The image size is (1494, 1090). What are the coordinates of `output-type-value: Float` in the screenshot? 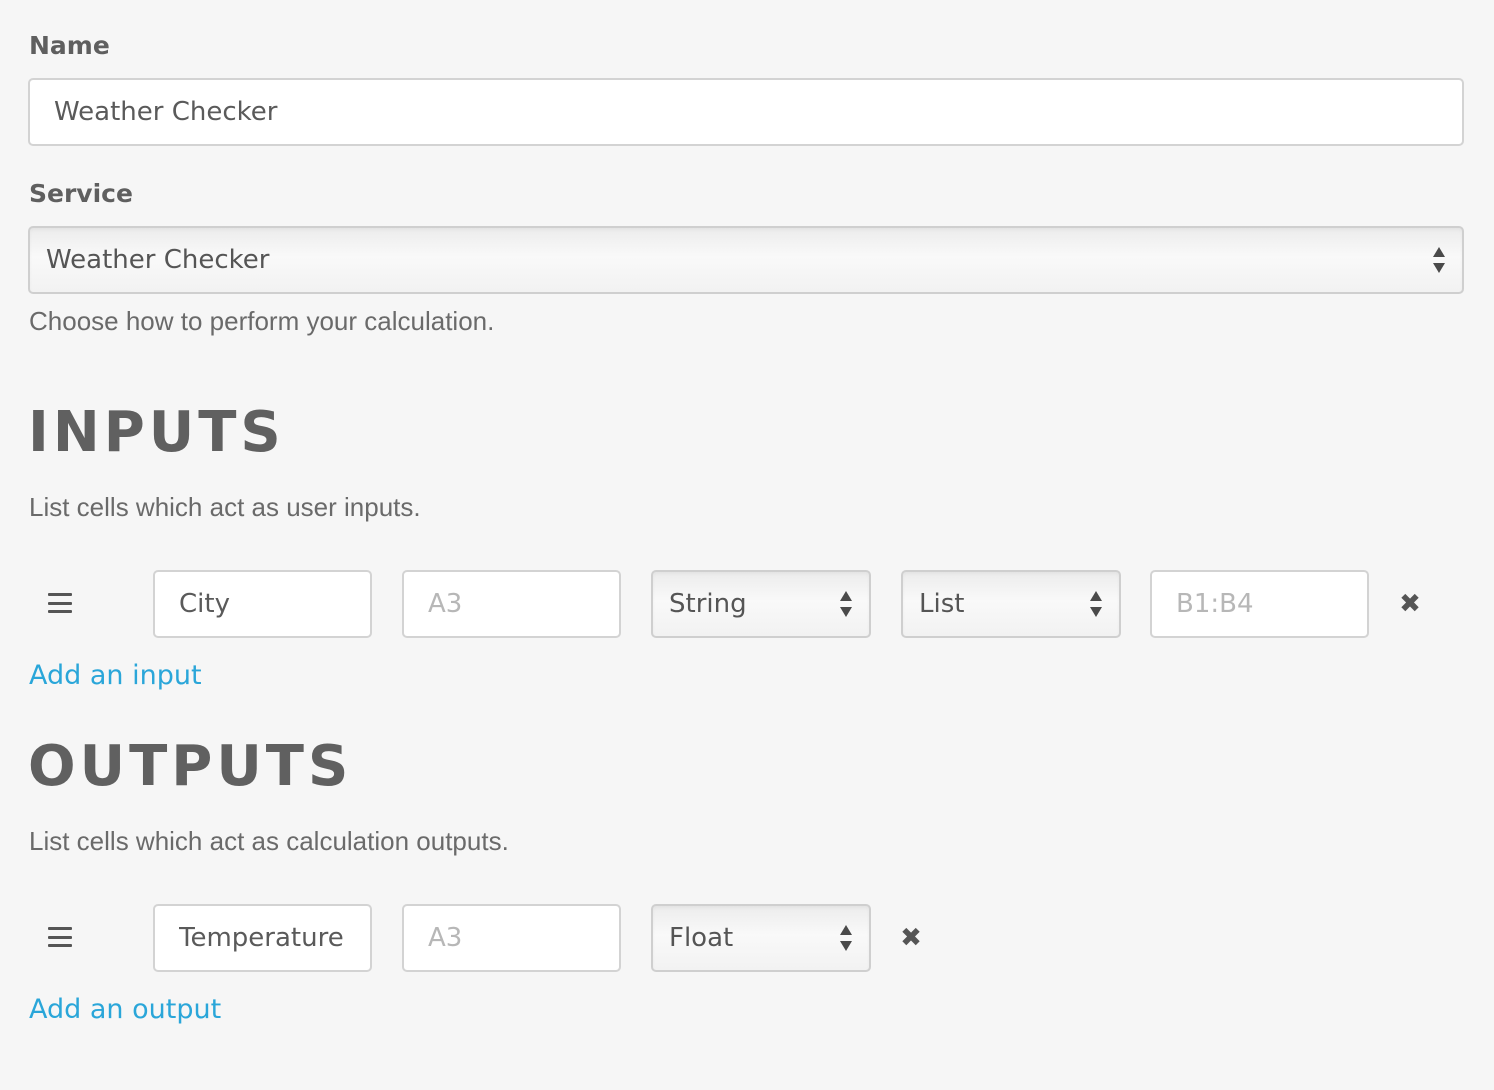 It's located at (701, 938).